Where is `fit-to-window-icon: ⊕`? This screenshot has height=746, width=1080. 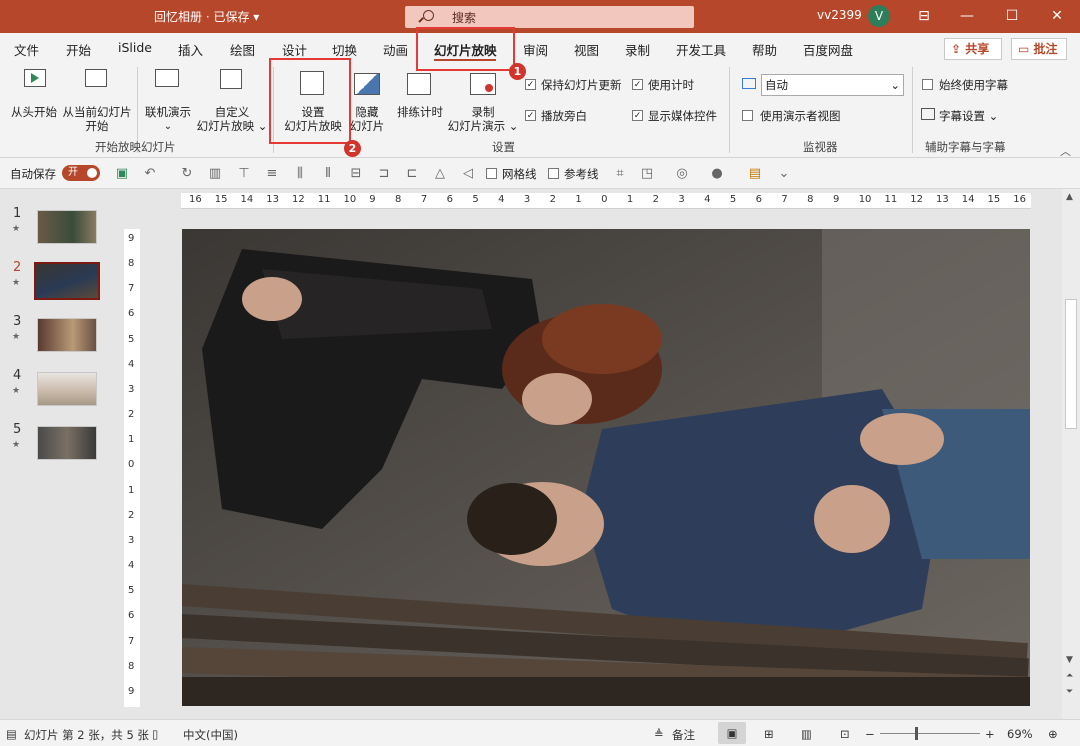
fit-to-window-icon: ⊕ is located at coordinates (1053, 734).